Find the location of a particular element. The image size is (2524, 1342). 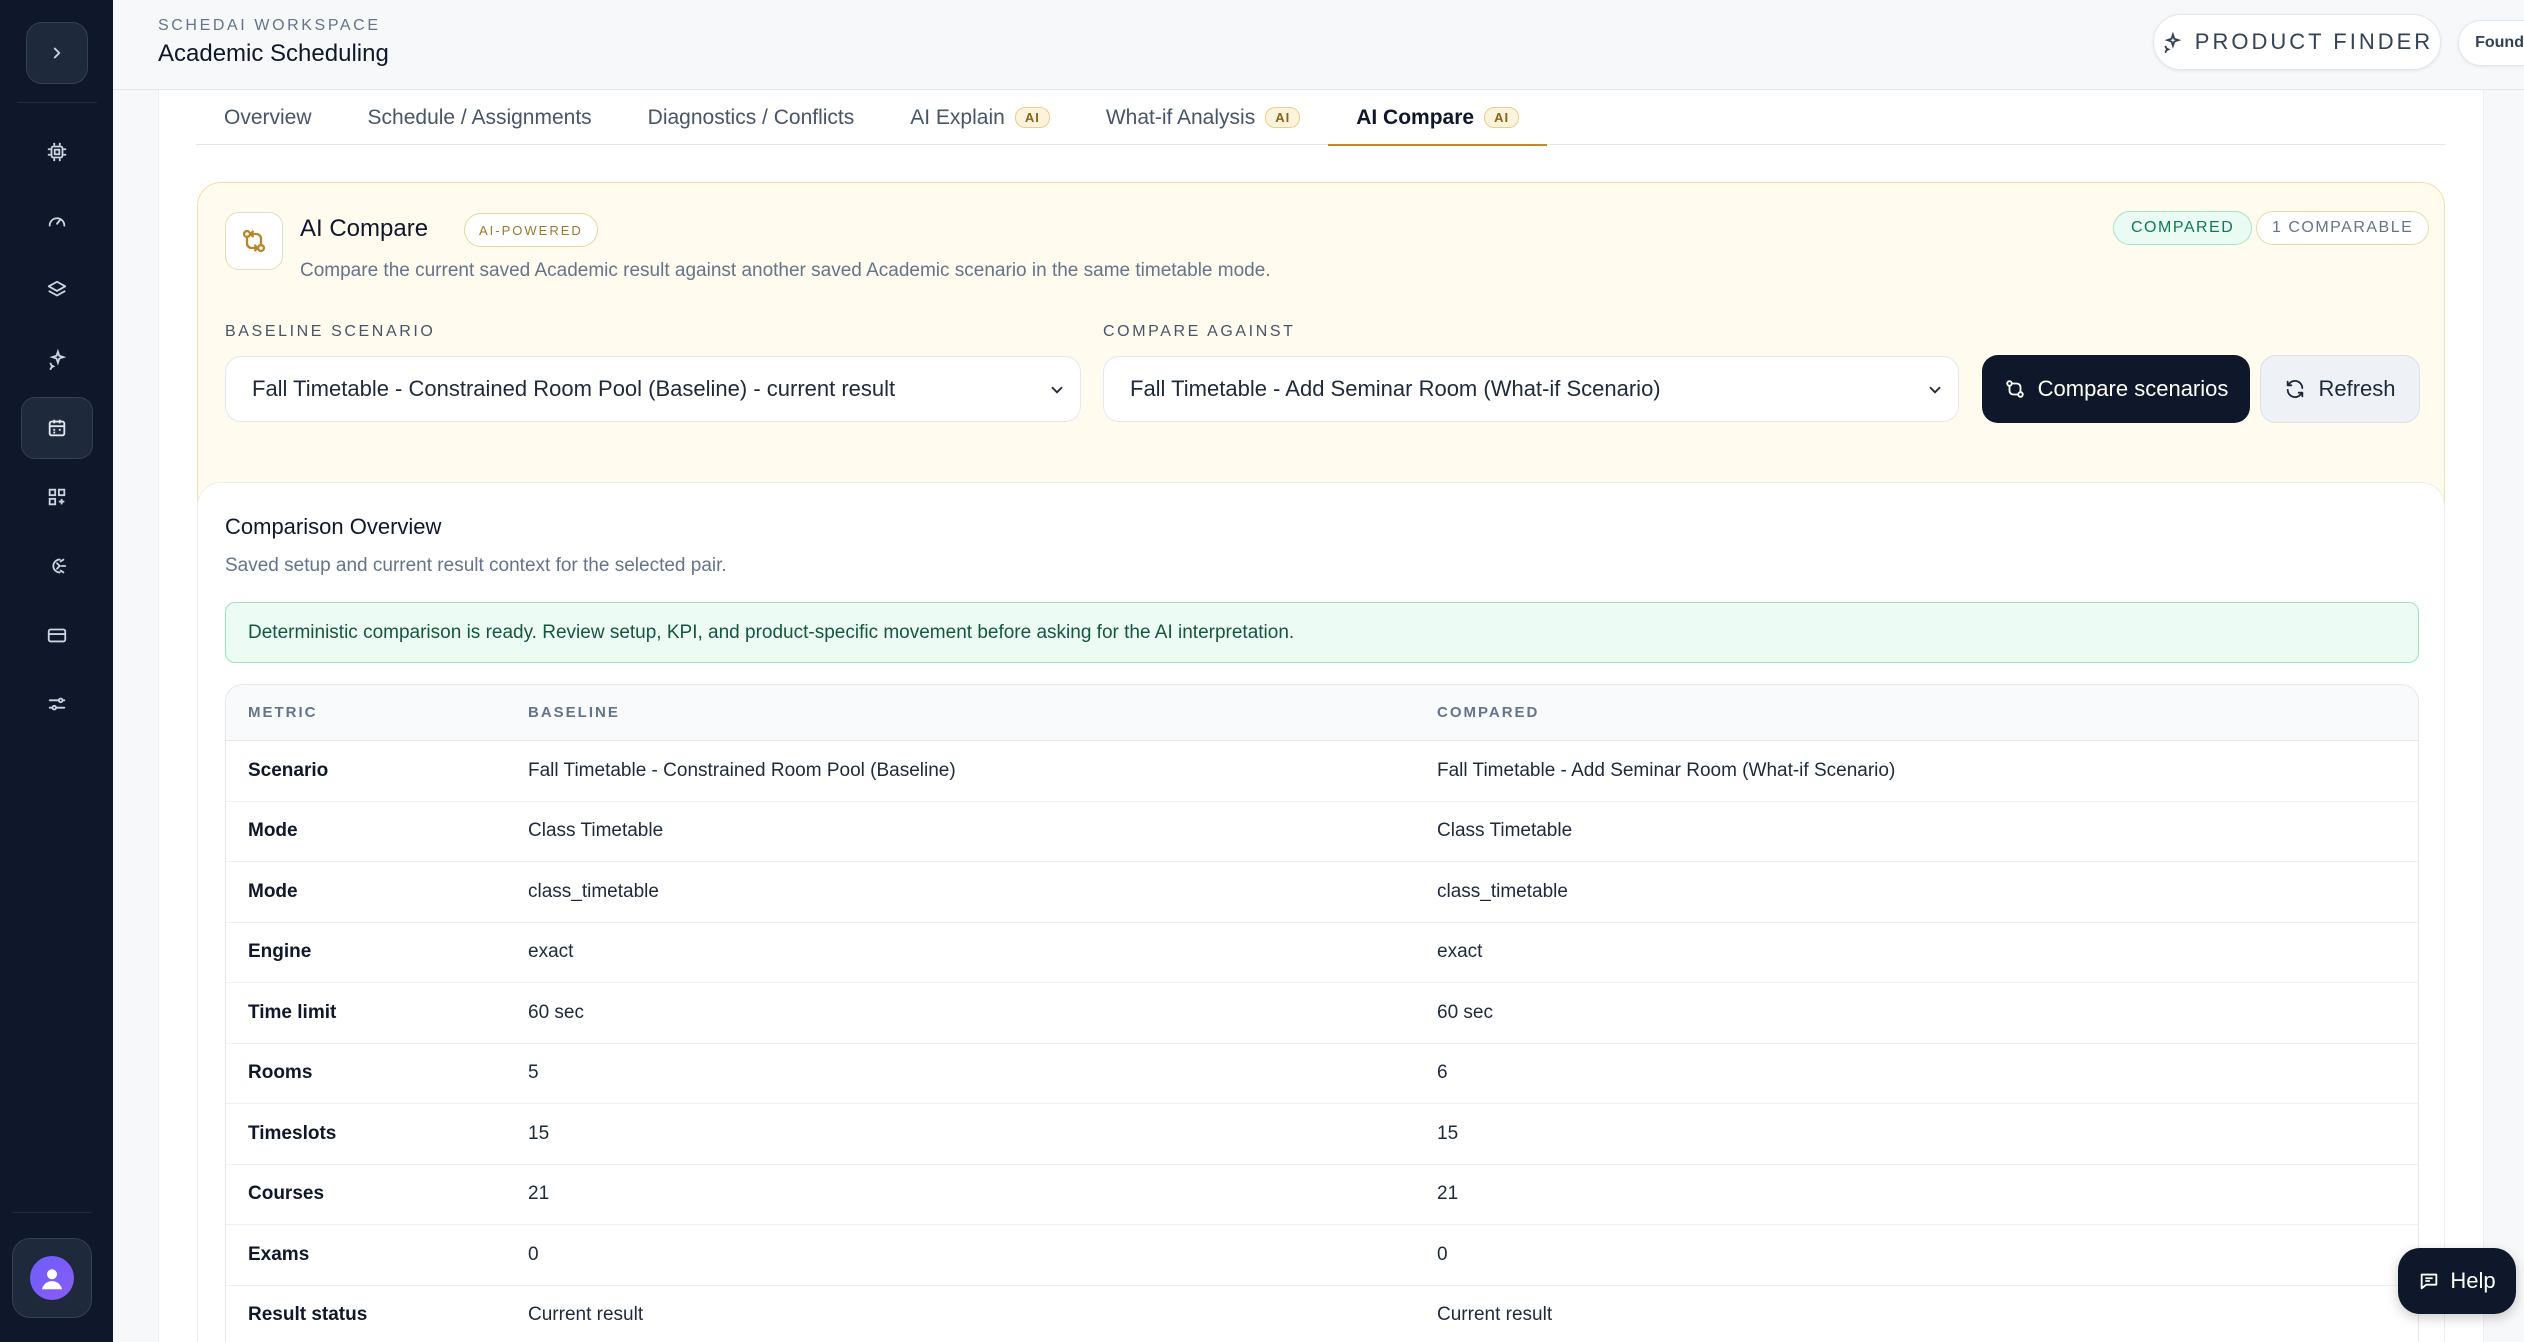

sidebar-item-layers is located at coordinates (57, 290).